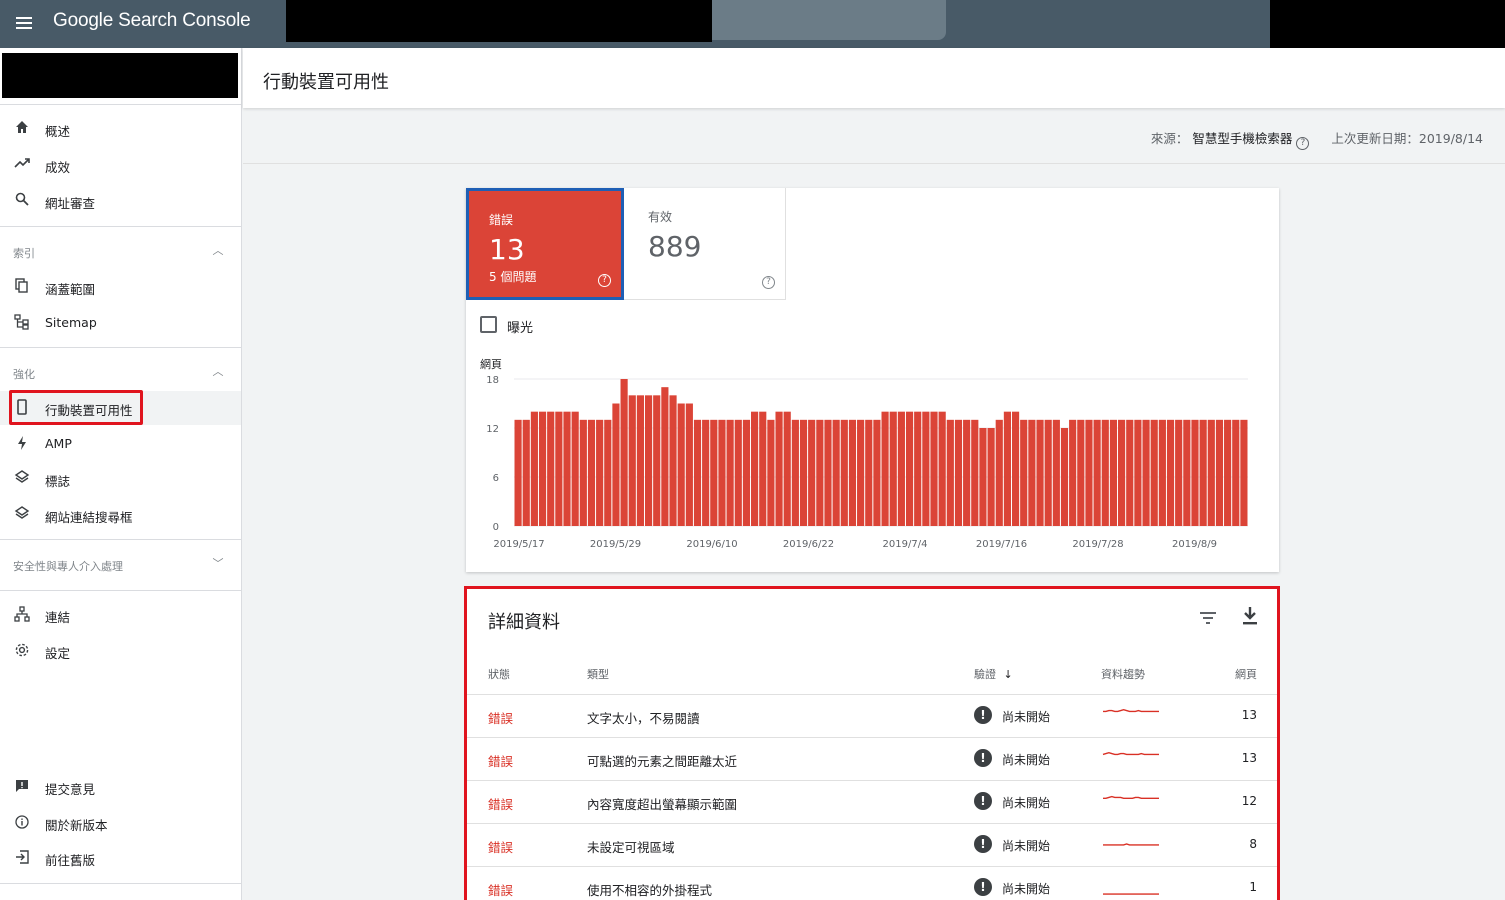  Describe the element at coordinates (1026, 717) in the screenshot. I see `row-validation: 尚未開始` at that location.